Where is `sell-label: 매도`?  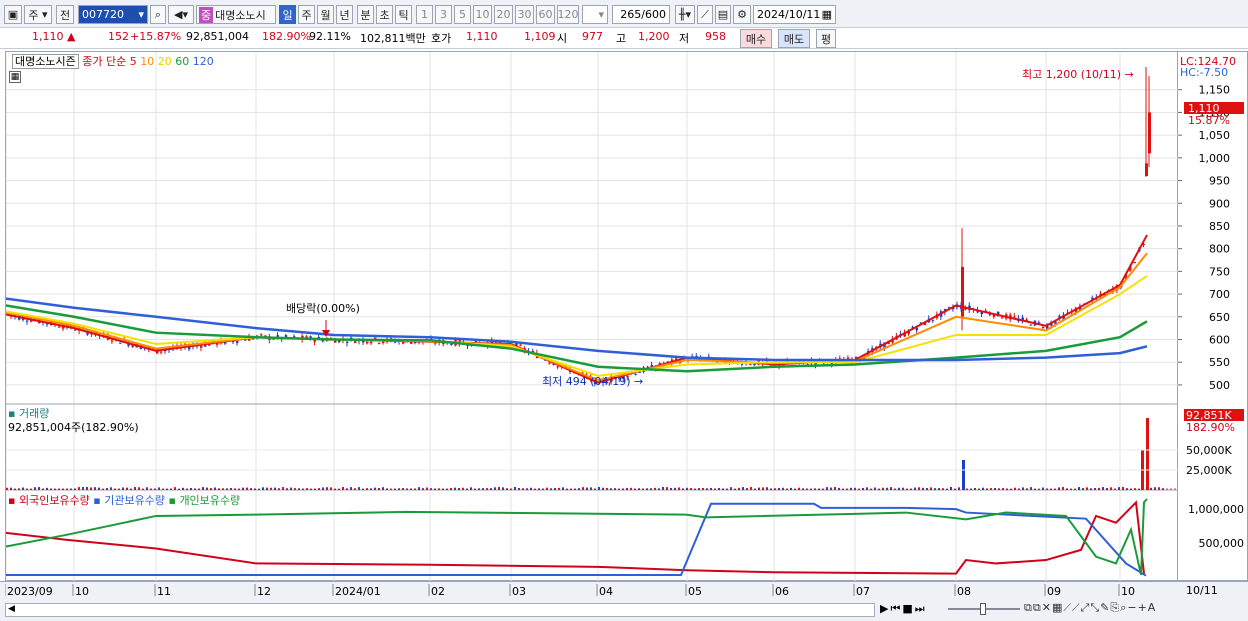 sell-label: 매도 is located at coordinates (794, 39).